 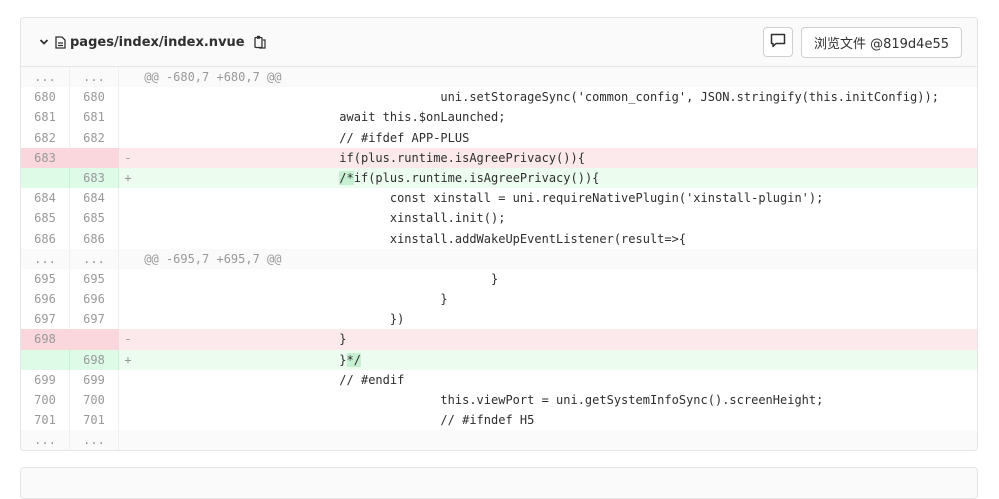 What do you see at coordinates (45, 319) in the screenshot?
I see `old-line-number: 697` at bounding box center [45, 319].